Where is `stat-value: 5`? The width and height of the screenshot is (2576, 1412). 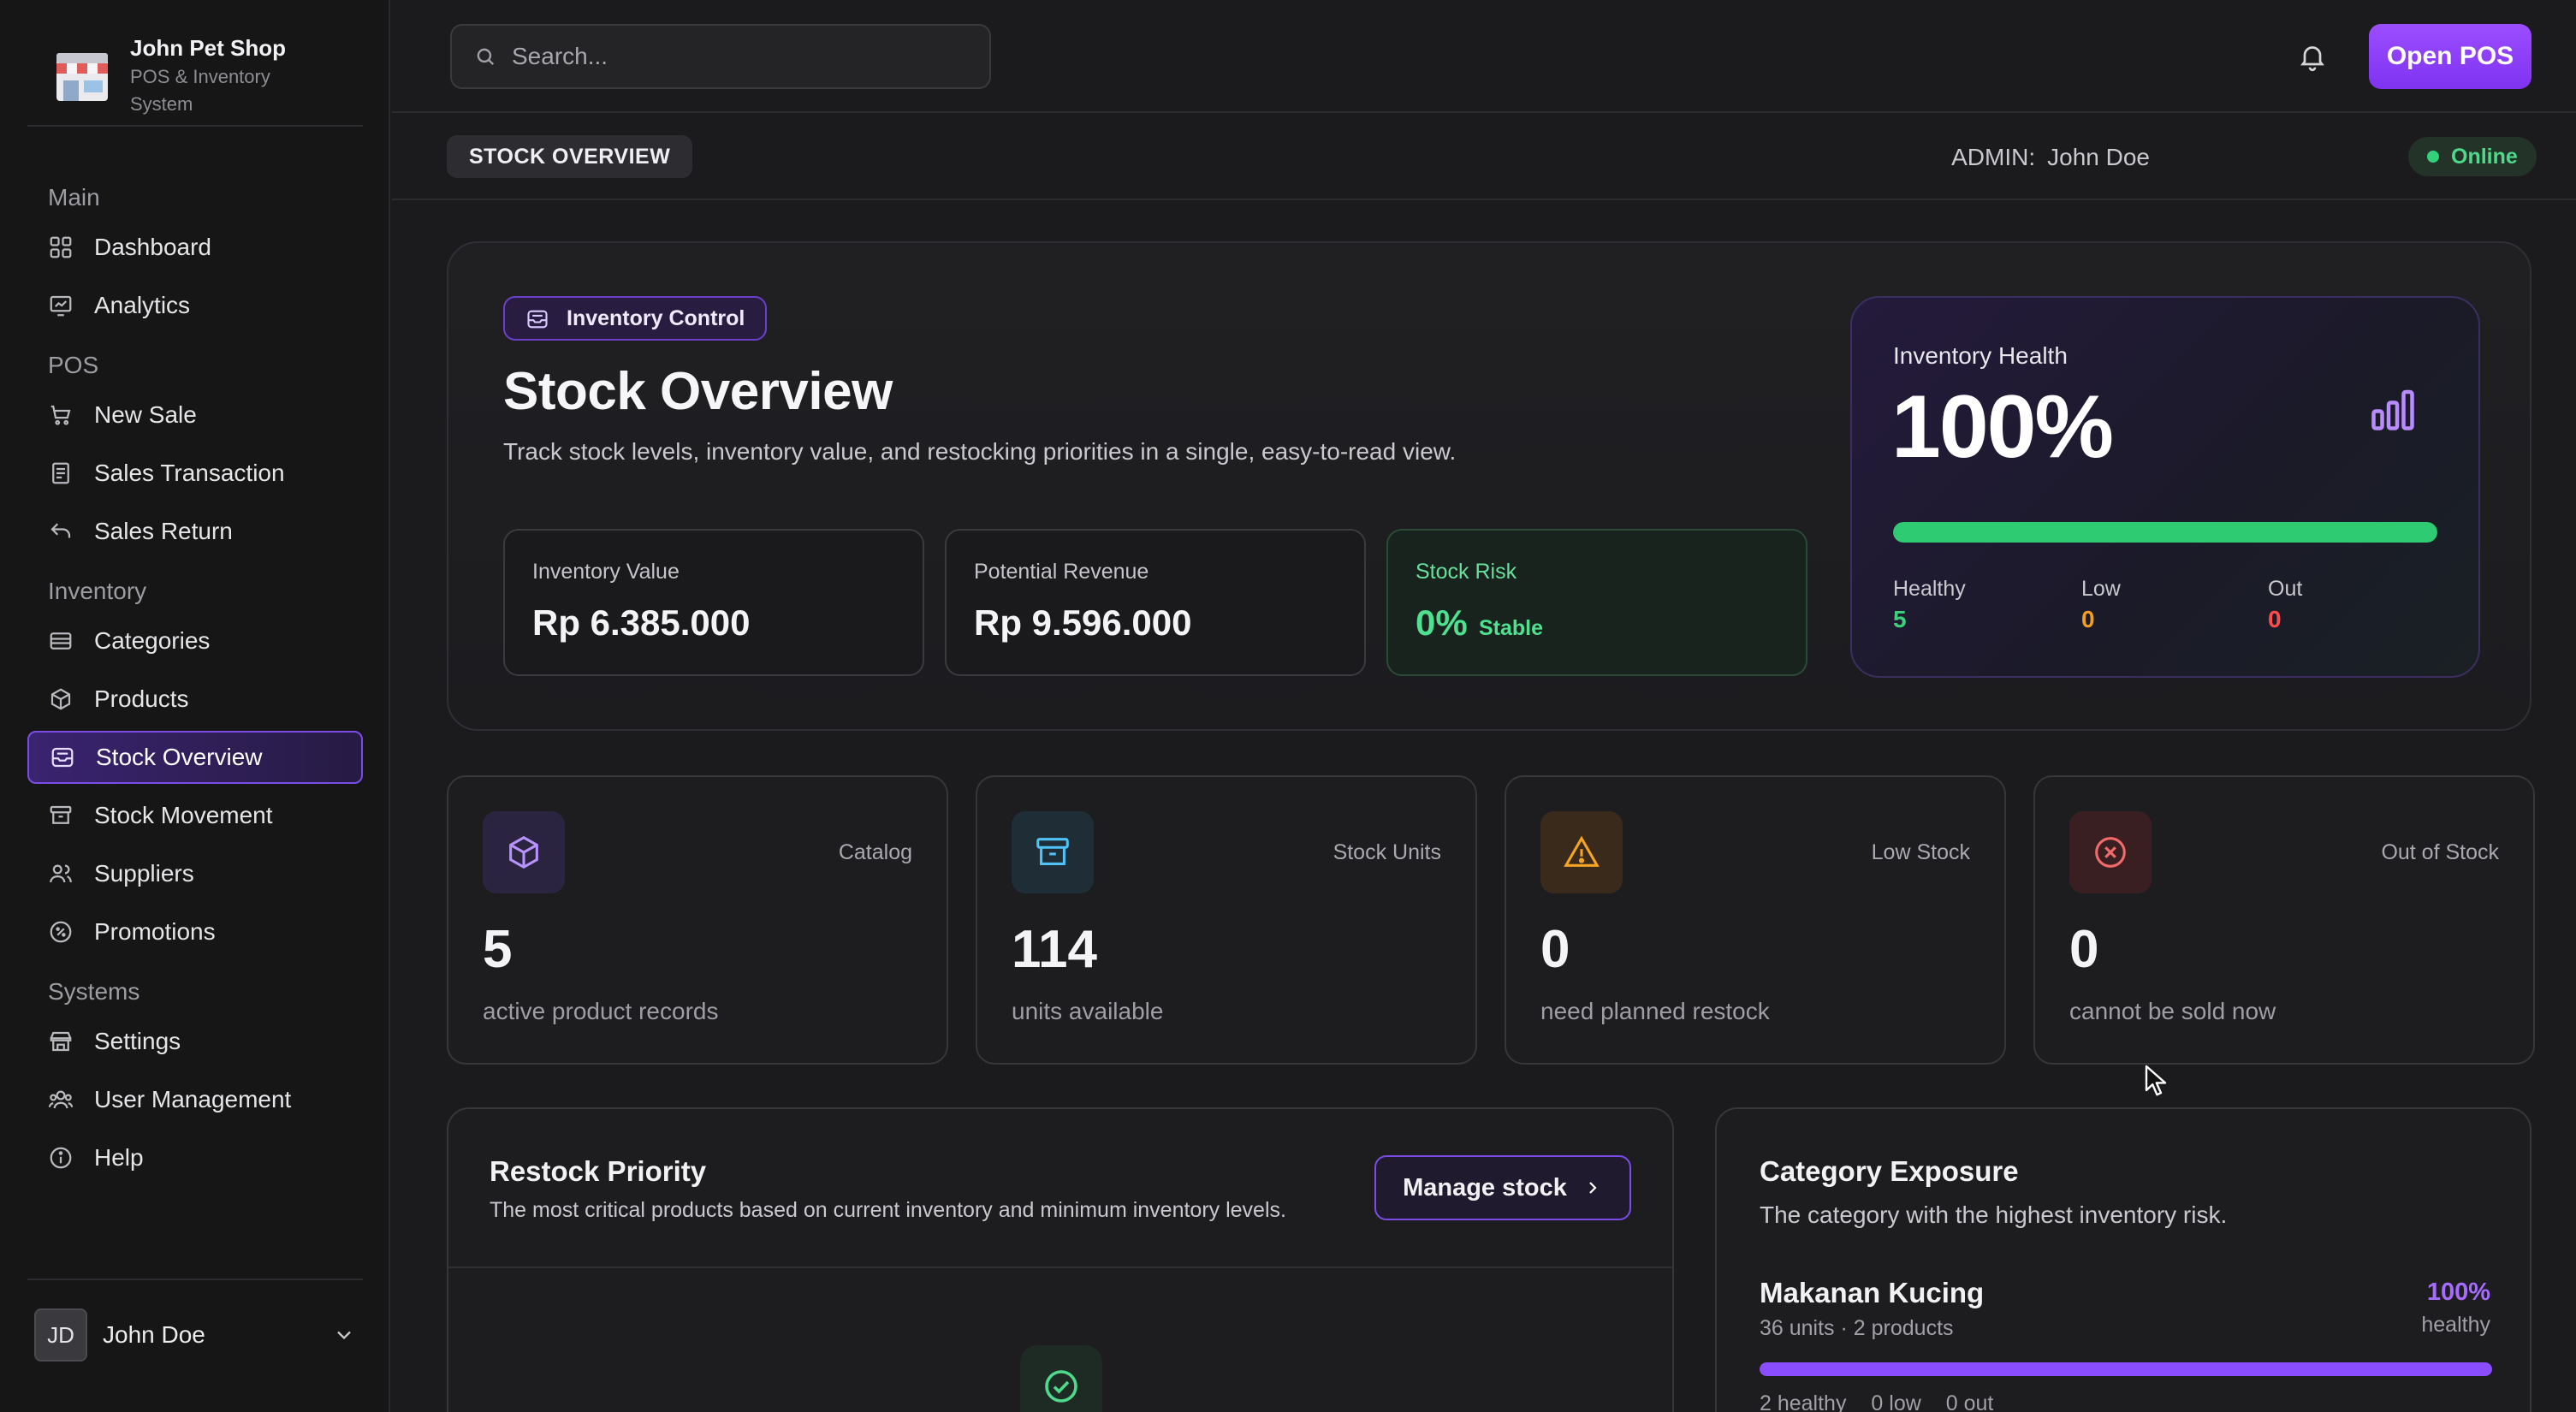
stat-value: 5 is located at coordinates (498, 949).